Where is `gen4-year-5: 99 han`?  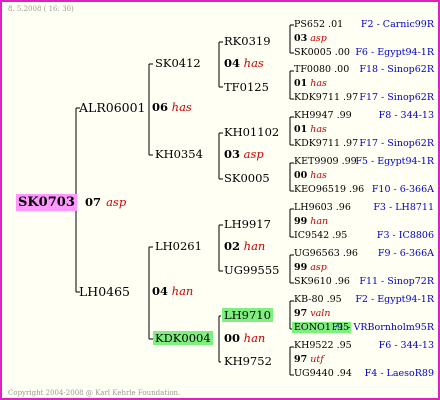
gen4-year-5: 99 han is located at coordinates (311, 221).